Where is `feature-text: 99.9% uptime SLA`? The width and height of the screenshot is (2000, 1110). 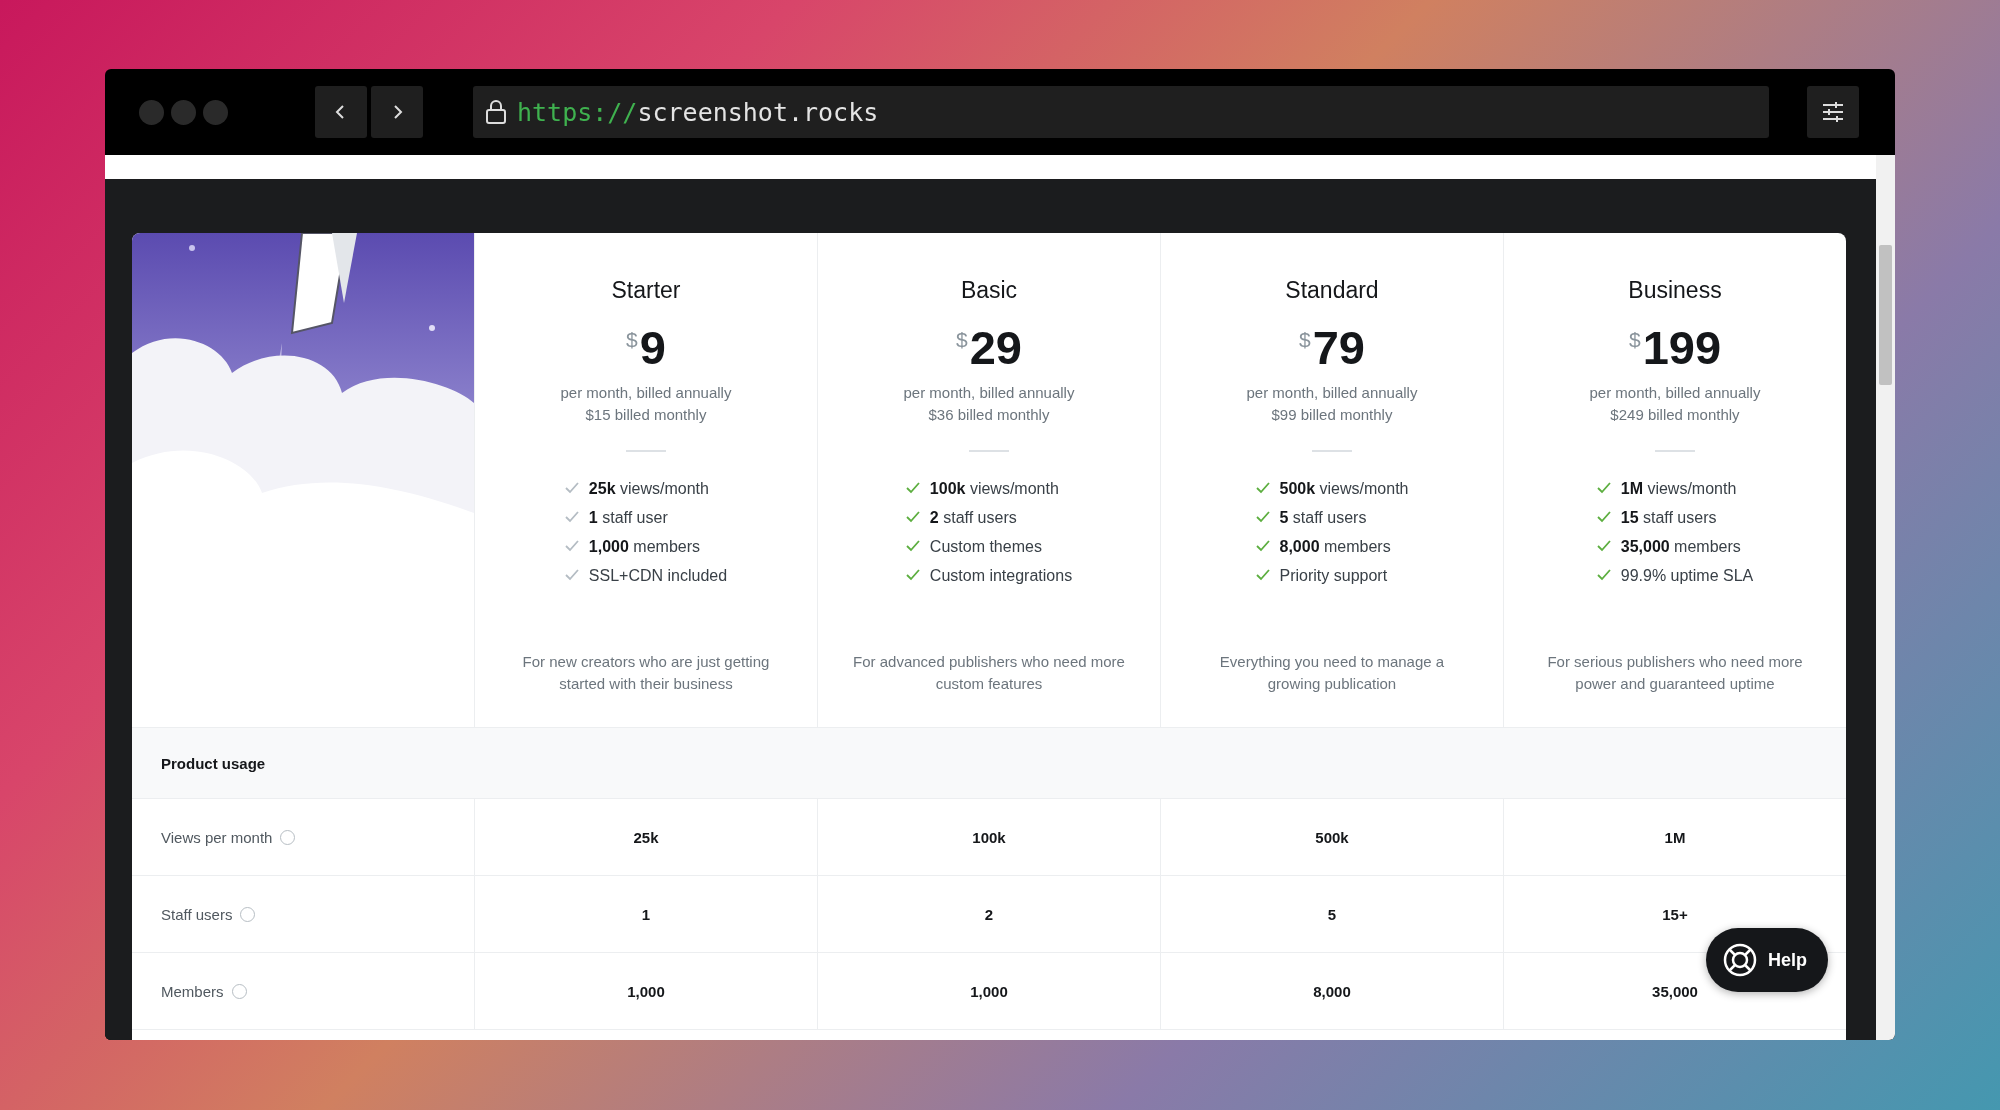 feature-text: 99.9% uptime SLA is located at coordinates (1687, 575).